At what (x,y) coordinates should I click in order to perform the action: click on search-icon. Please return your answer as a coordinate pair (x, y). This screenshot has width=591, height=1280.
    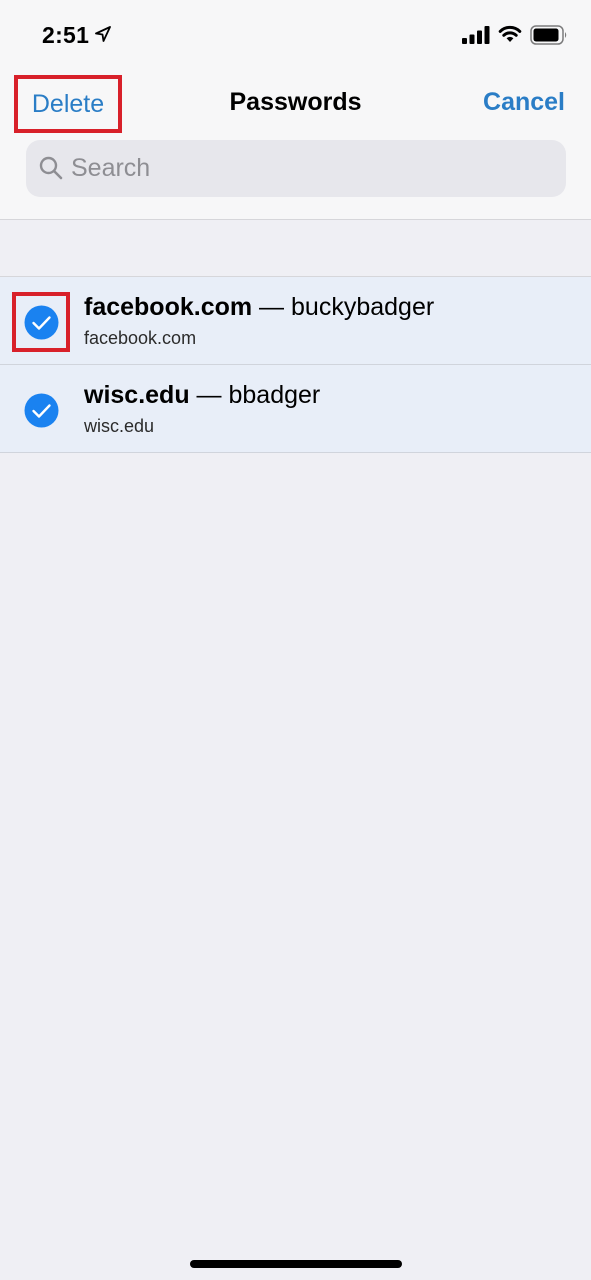
    Looking at the image, I should click on (51, 168).